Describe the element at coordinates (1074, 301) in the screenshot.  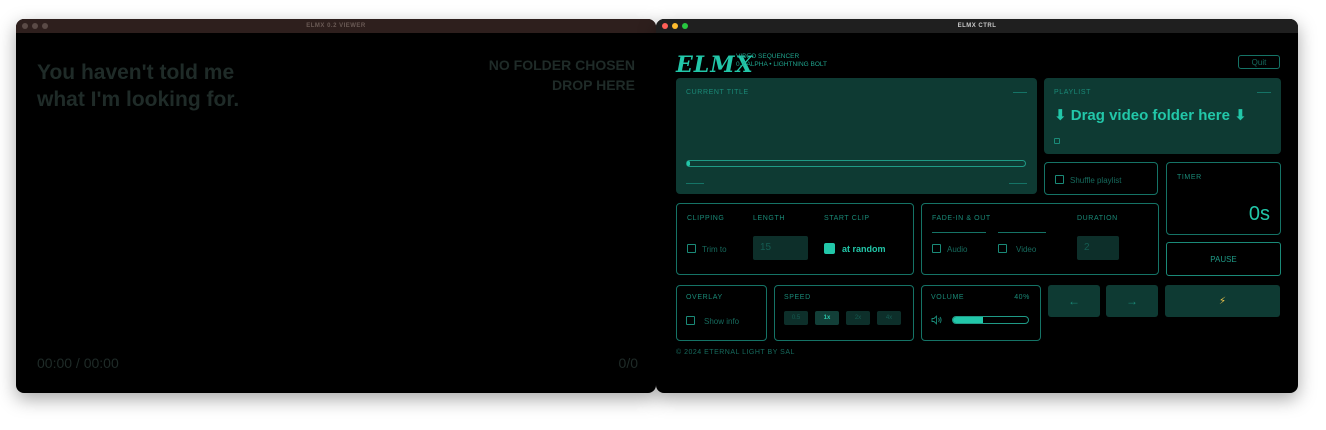
I see `prev-button: ←` at that location.